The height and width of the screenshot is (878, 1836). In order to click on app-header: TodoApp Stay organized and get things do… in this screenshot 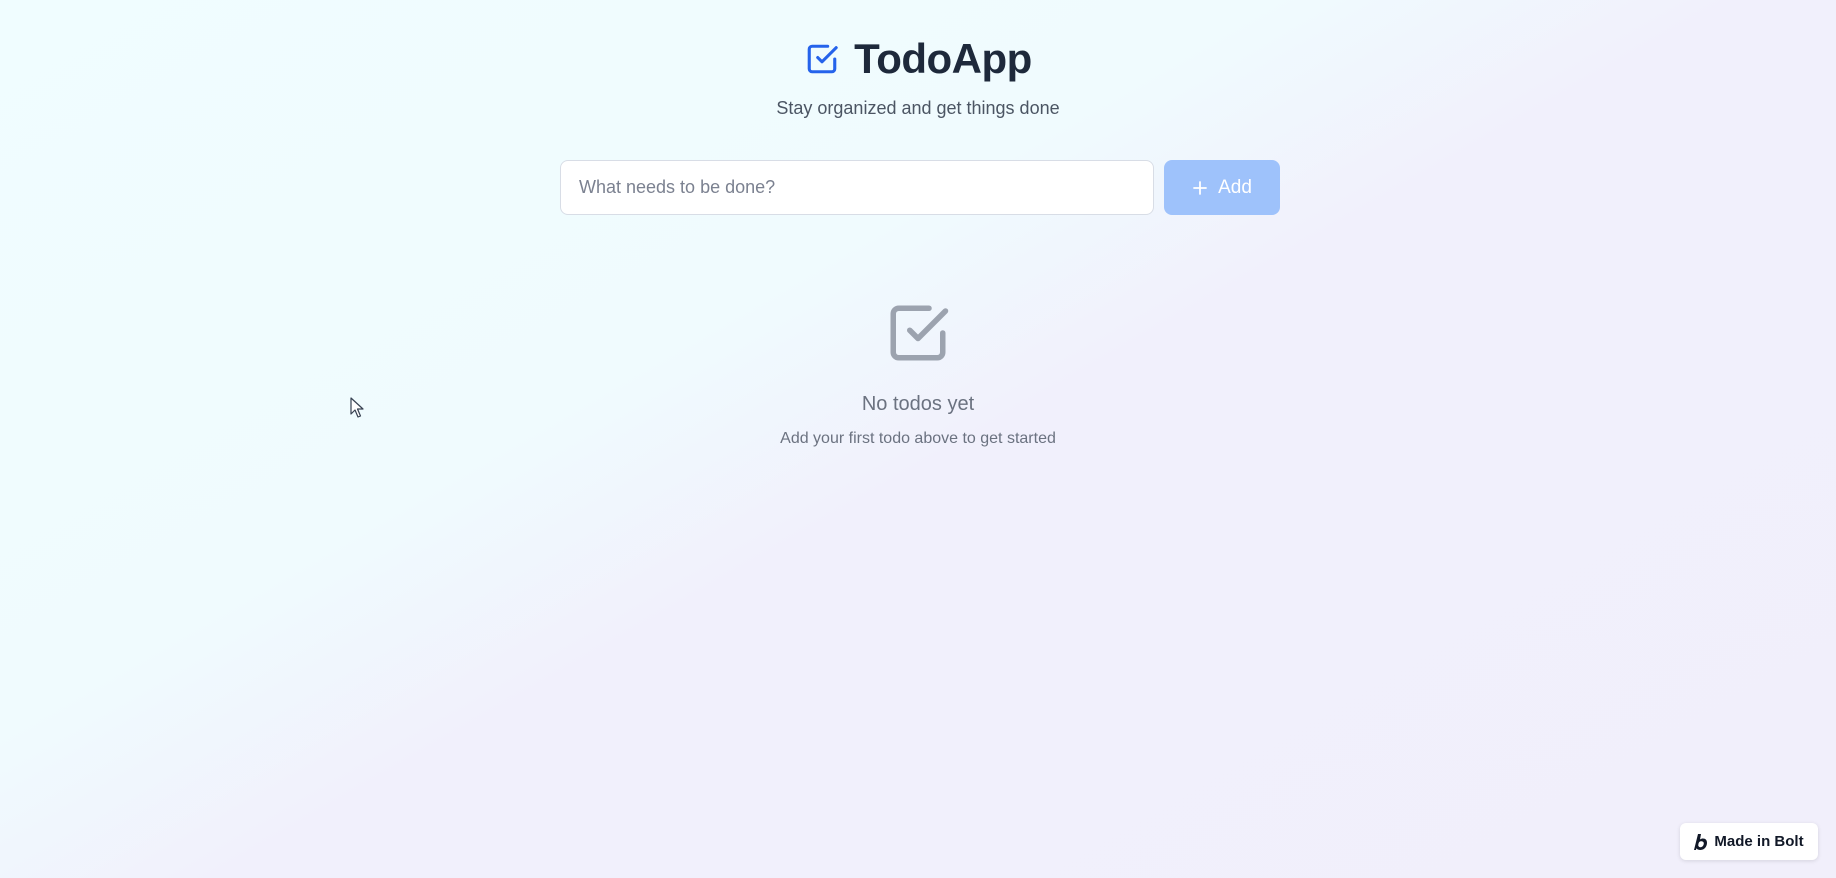, I will do `click(918, 76)`.